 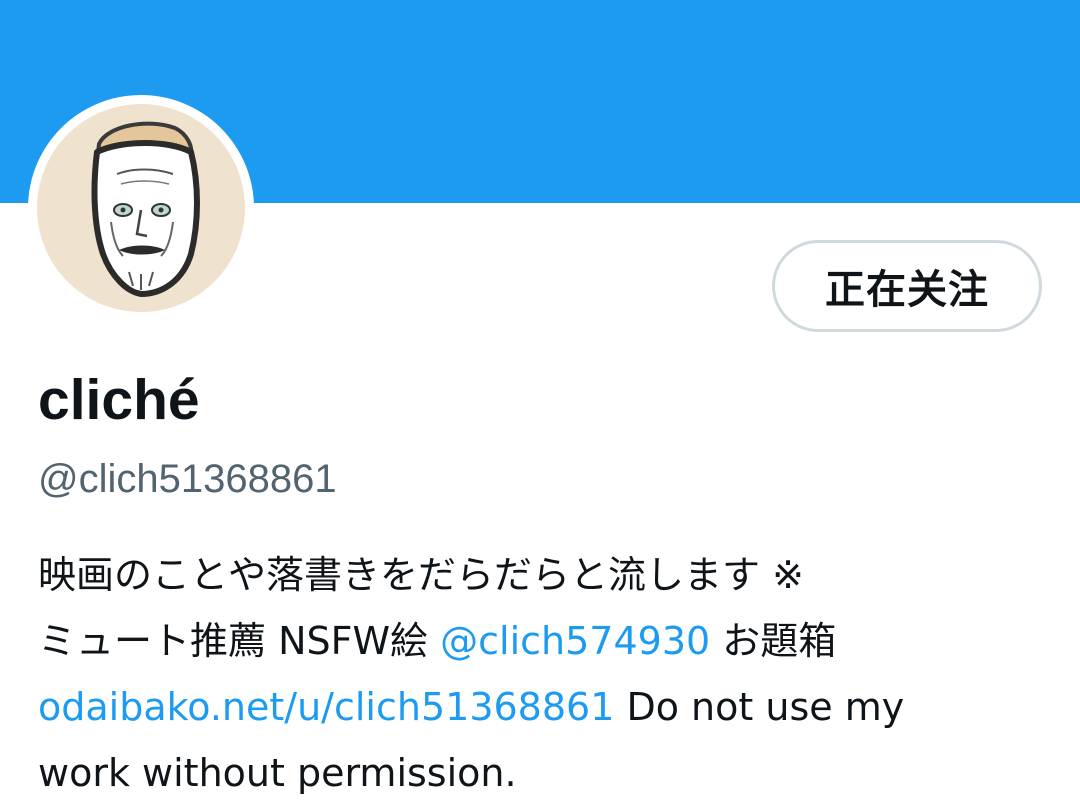 What do you see at coordinates (239, 641) in the screenshot?
I see `bio-text: ミュート推薦 NSFW絵` at bounding box center [239, 641].